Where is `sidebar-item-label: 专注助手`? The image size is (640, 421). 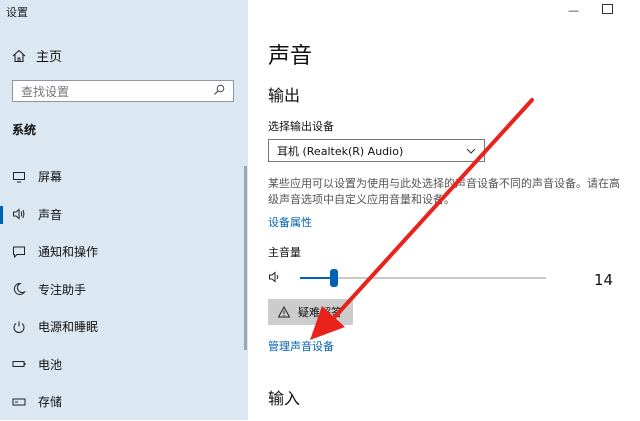 sidebar-item-label: 专注助手 is located at coordinates (62, 289).